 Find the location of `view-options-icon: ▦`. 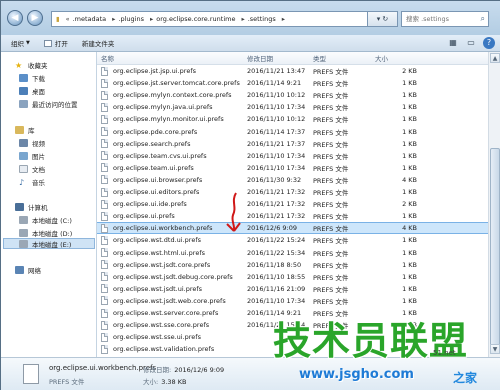

view-options-icon: ▦ is located at coordinates (453, 43).